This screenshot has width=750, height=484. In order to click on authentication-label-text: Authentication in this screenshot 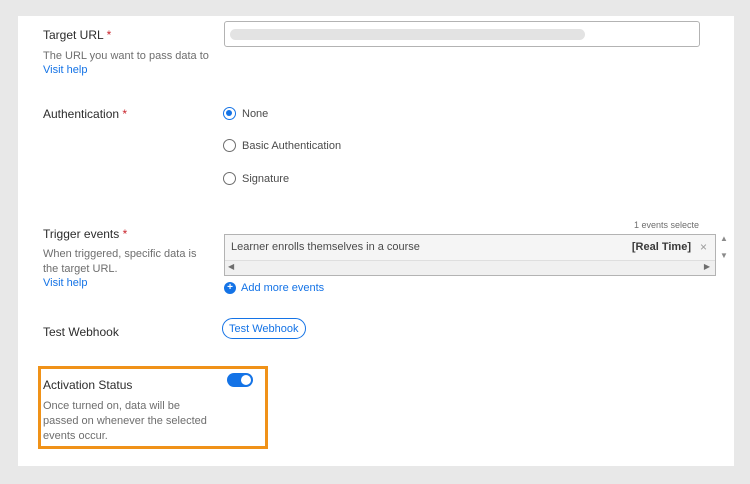, I will do `click(81, 114)`.